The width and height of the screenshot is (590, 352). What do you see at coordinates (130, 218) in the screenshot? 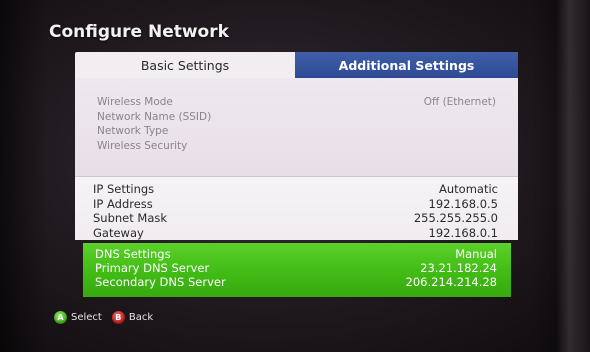
I see `row-label: Subnet Mask` at bounding box center [130, 218].